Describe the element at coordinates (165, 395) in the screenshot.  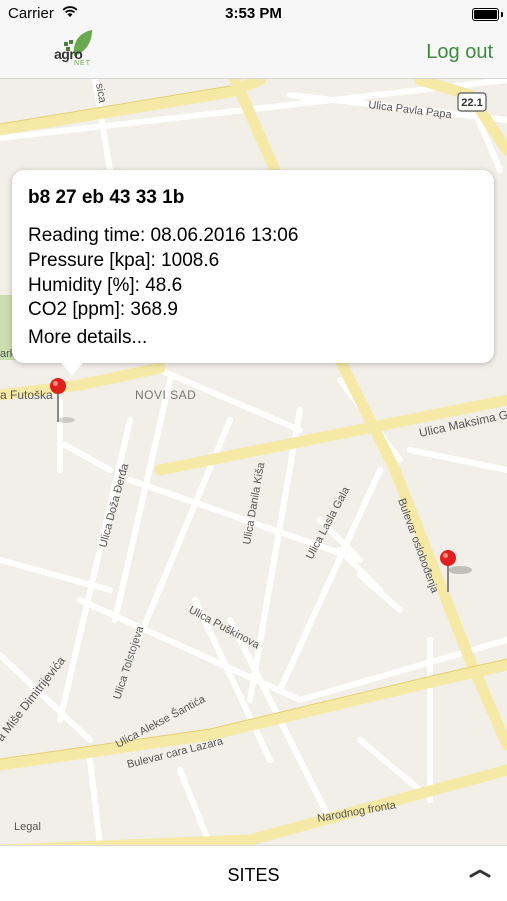
I see `label-novi-sad: NOVI SAD` at that location.